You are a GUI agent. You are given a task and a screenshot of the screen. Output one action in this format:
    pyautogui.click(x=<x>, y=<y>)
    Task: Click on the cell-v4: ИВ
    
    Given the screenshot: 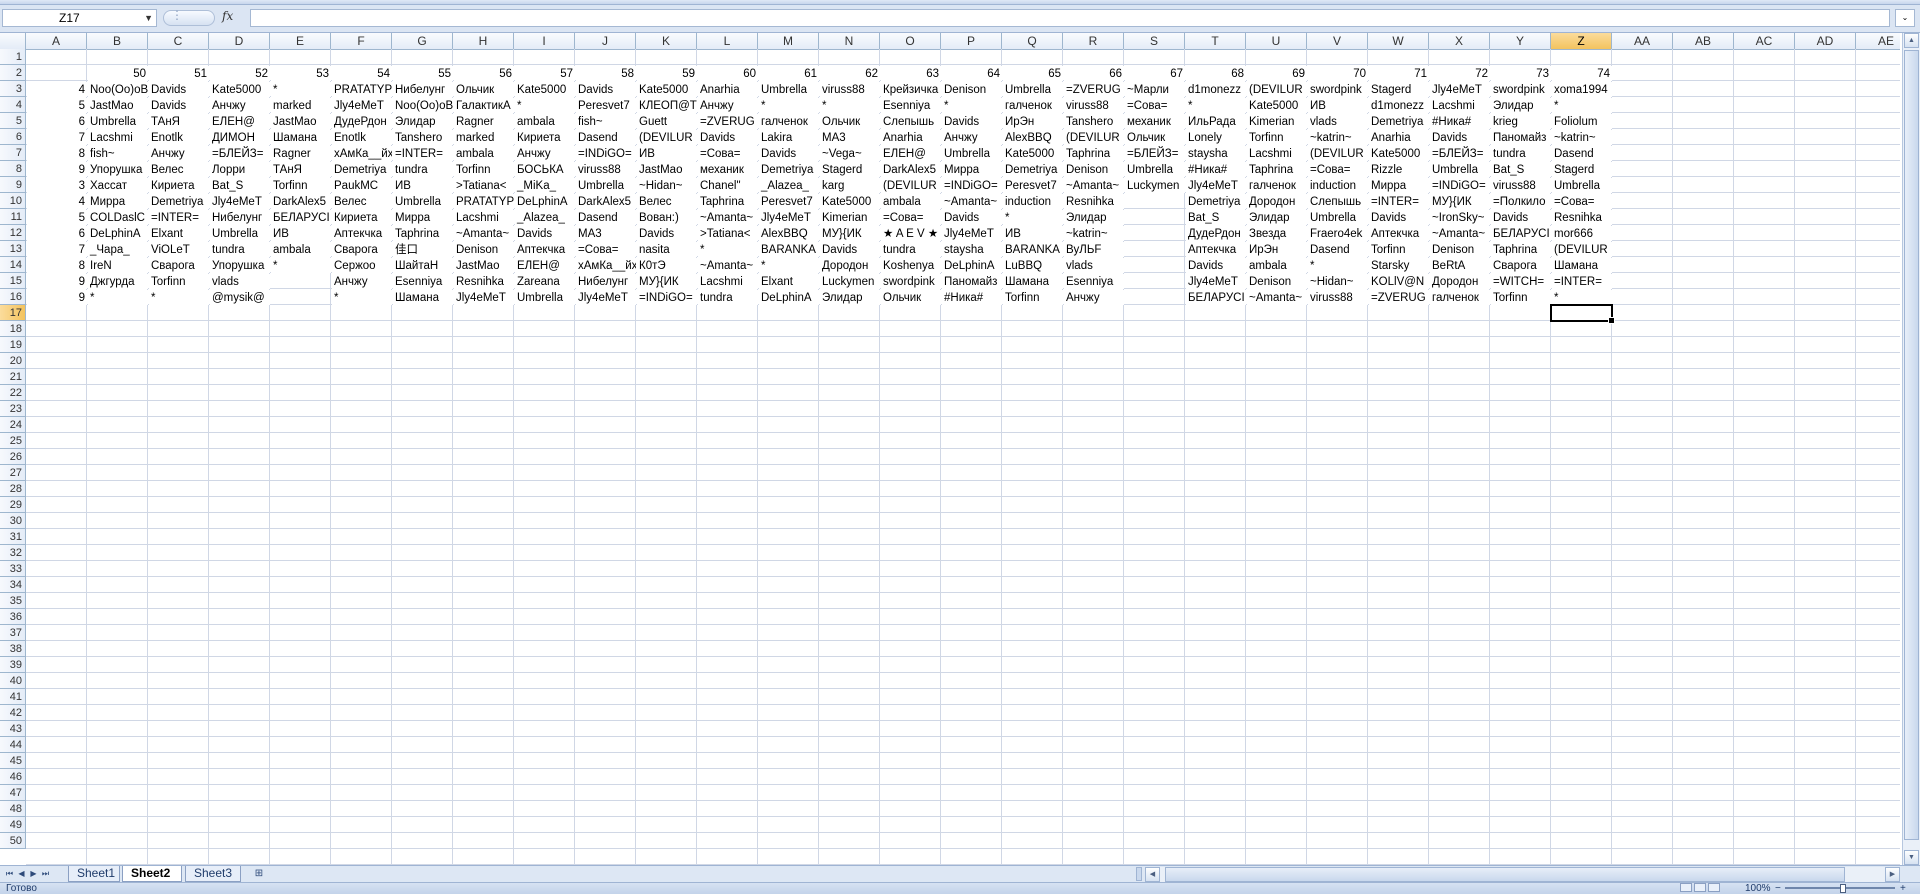 What is the action you would take?
    pyautogui.click(x=1338, y=105)
    